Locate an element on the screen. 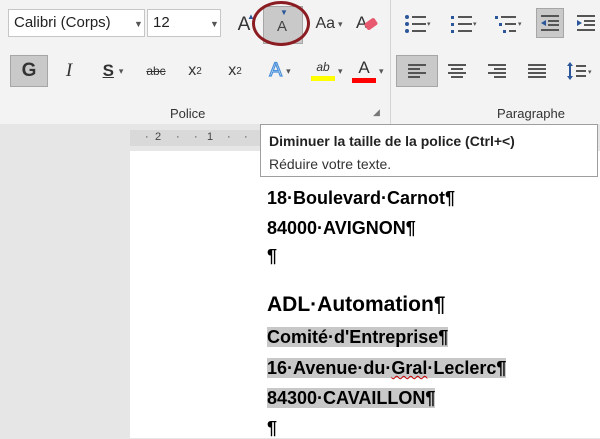 Image resolution: width=600 pixels, height=439 pixels. highlight-dropdown-icon: ▾ is located at coordinates (340, 71).